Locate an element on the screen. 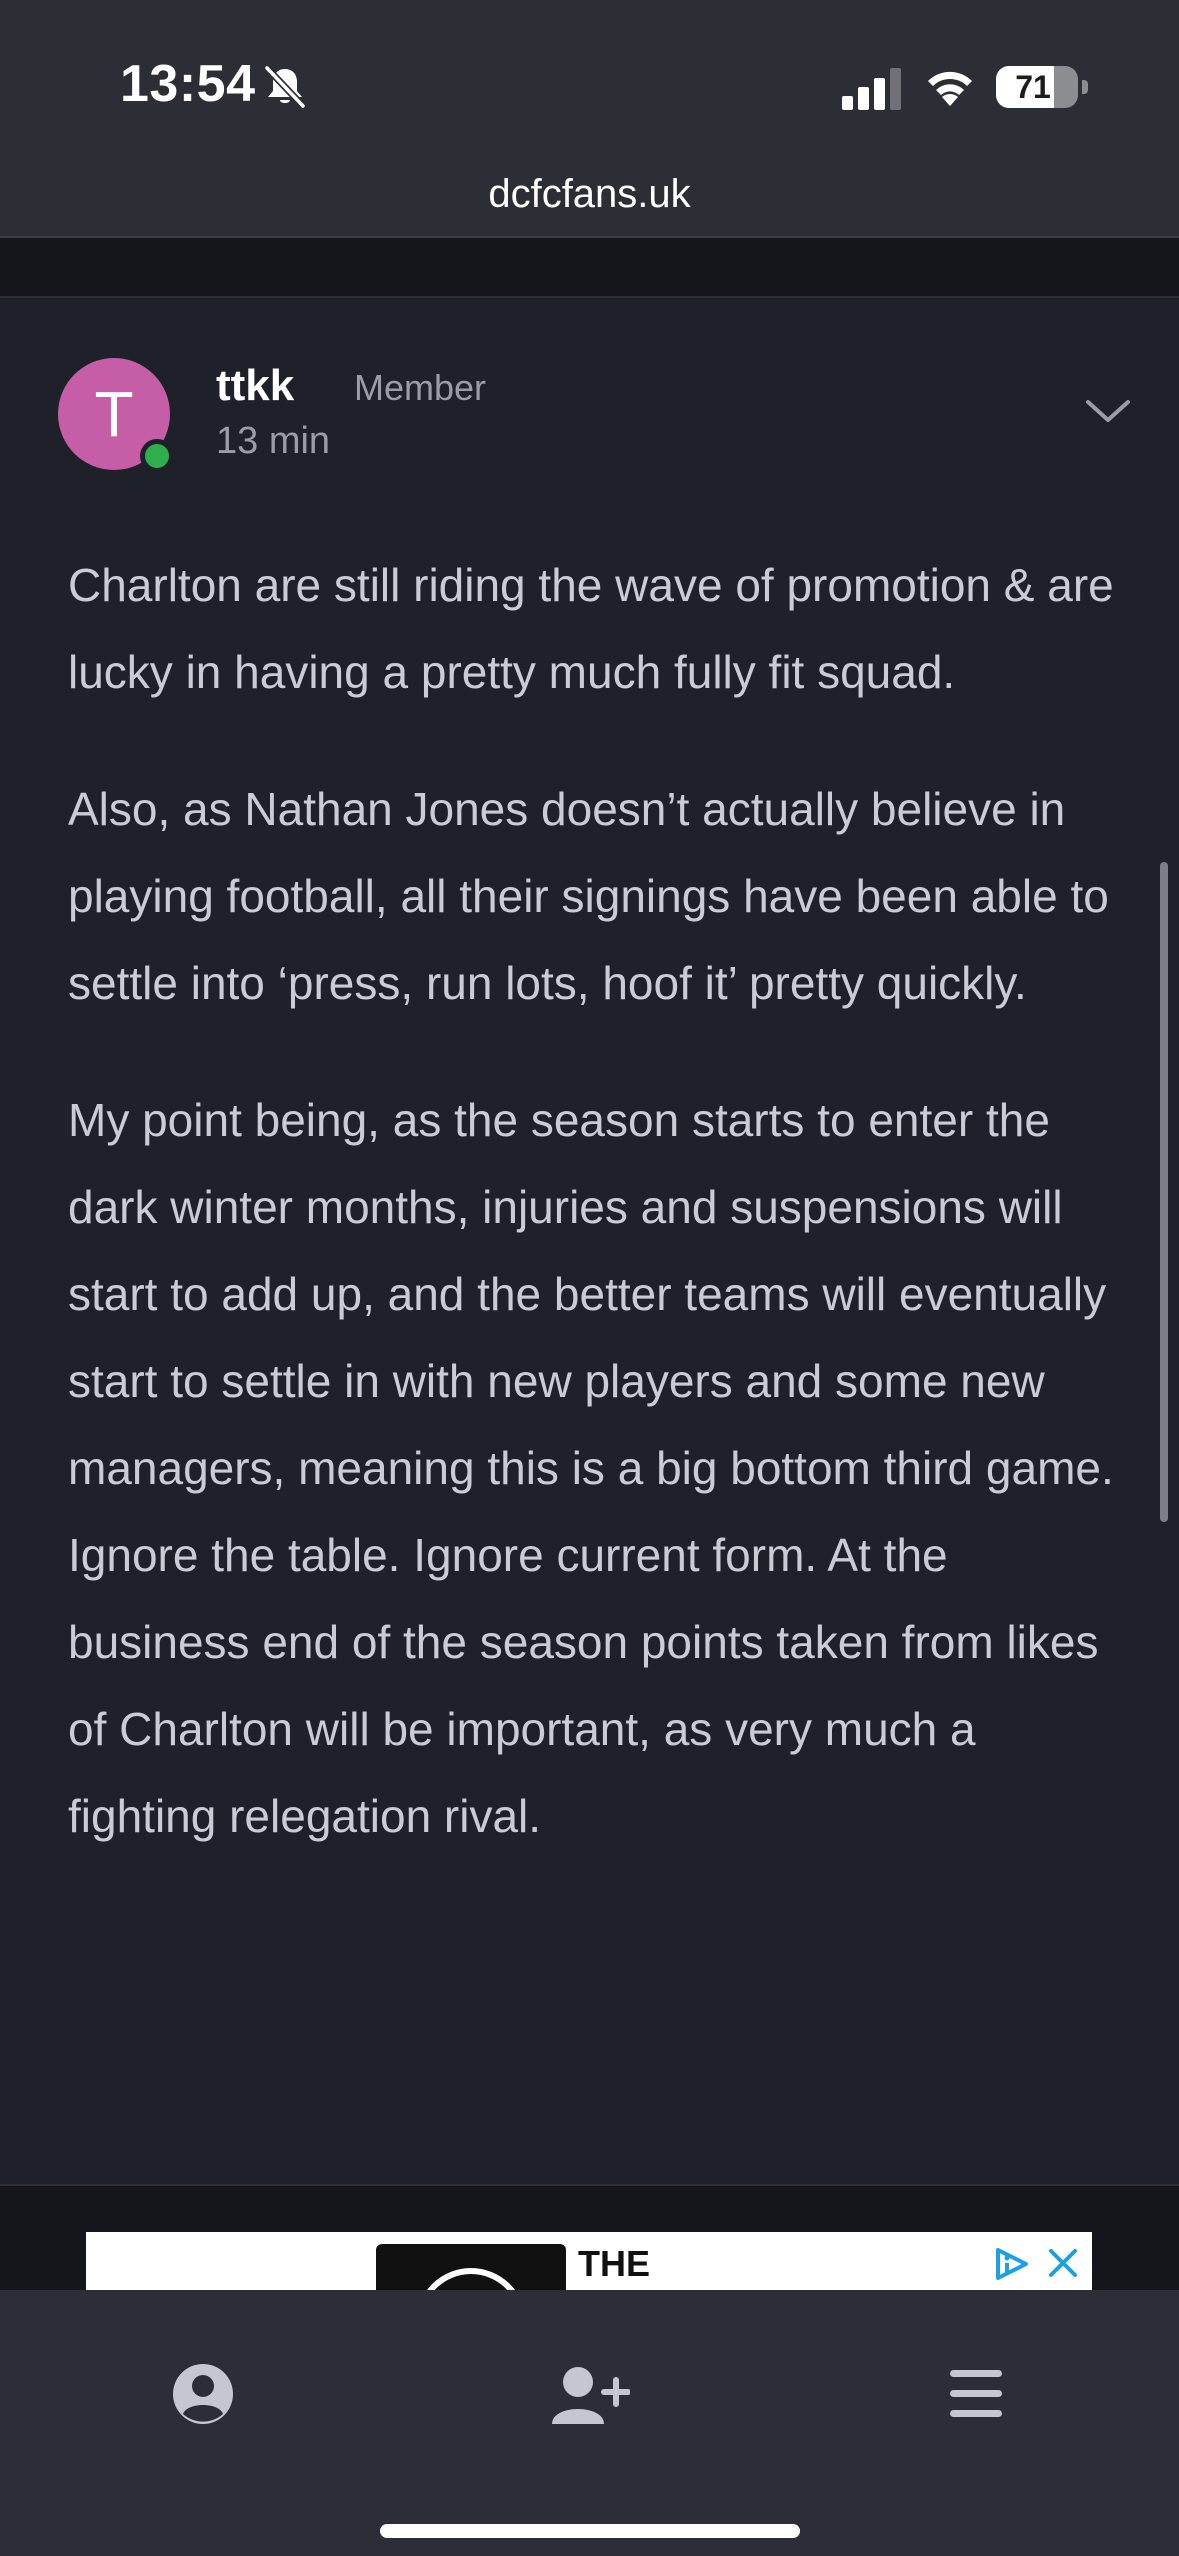 The width and height of the screenshot is (1179, 2556). scroll-indicator is located at coordinates (1164, 1192).